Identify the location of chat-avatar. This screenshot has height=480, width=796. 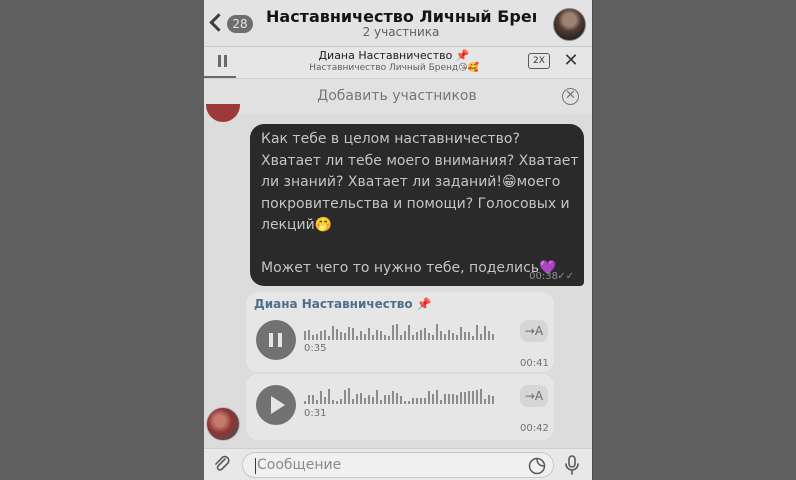
(569, 24).